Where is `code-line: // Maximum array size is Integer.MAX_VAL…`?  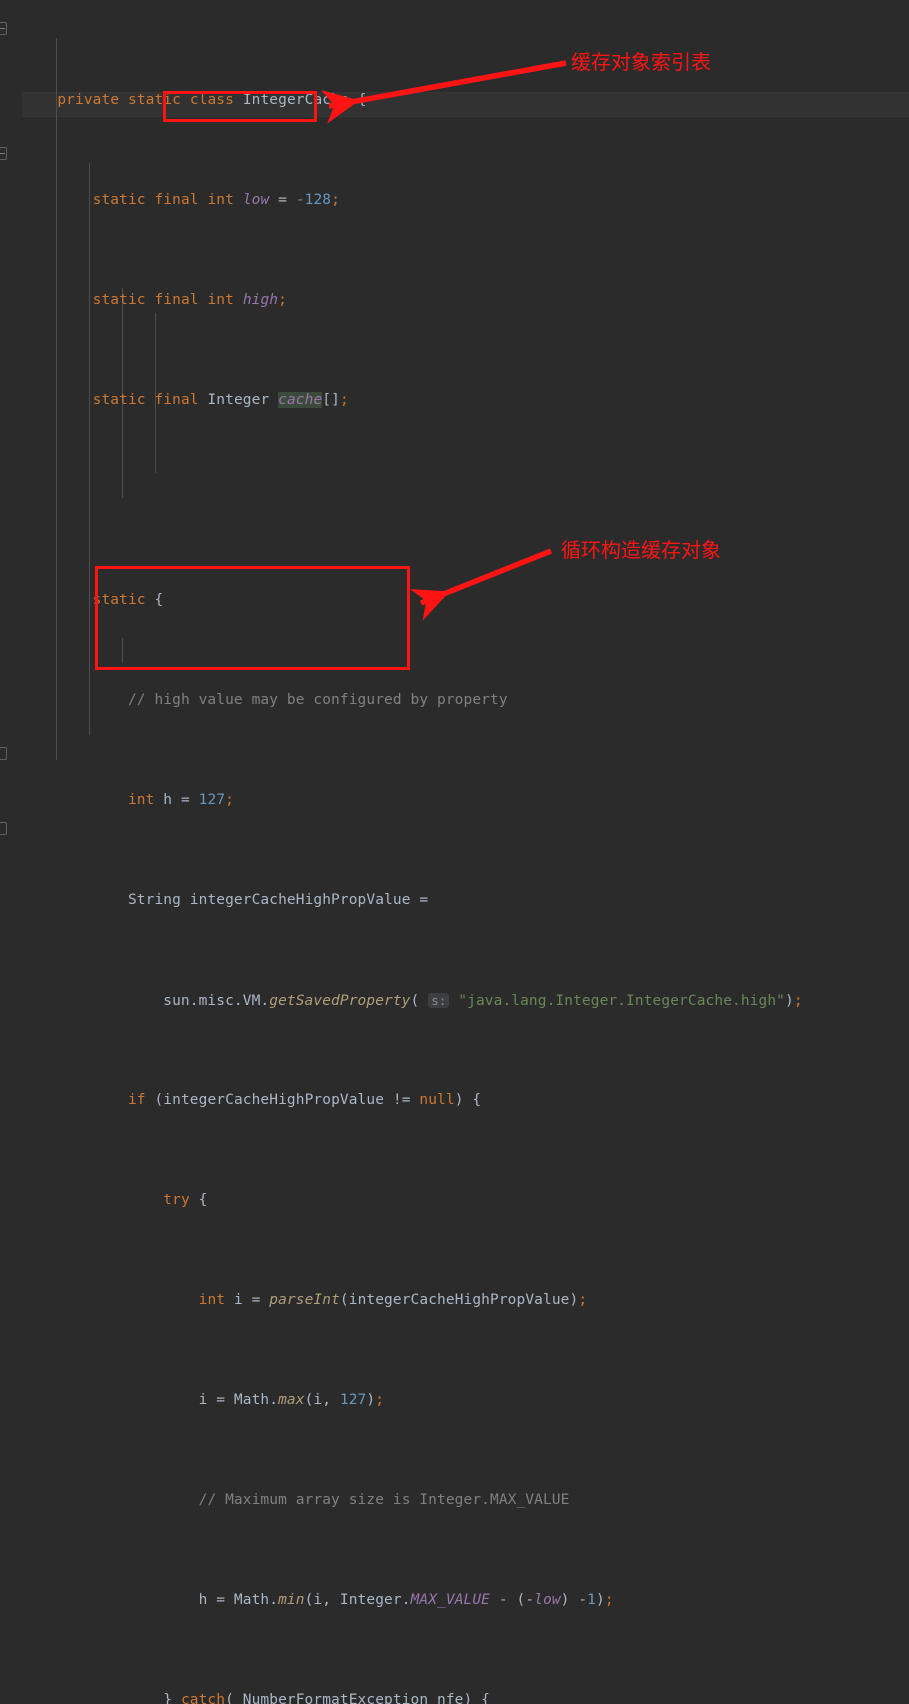
code-line: // Maximum array size is Integer.MAX_VAL… is located at coordinates (465, 1500).